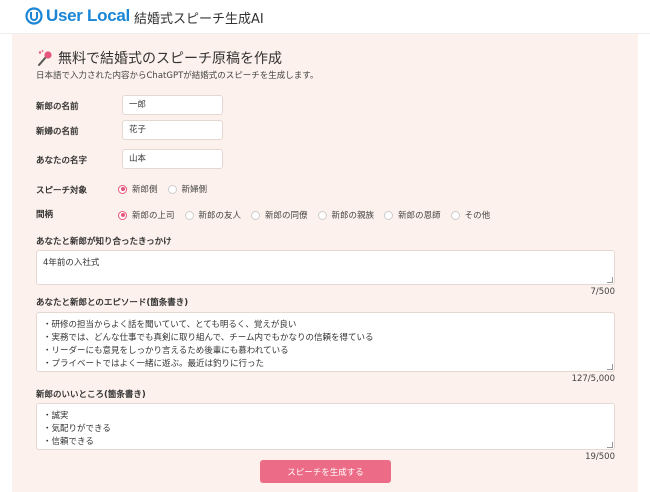  I want to click on generate-speech-button: スピーチを生成する, so click(325, 471).